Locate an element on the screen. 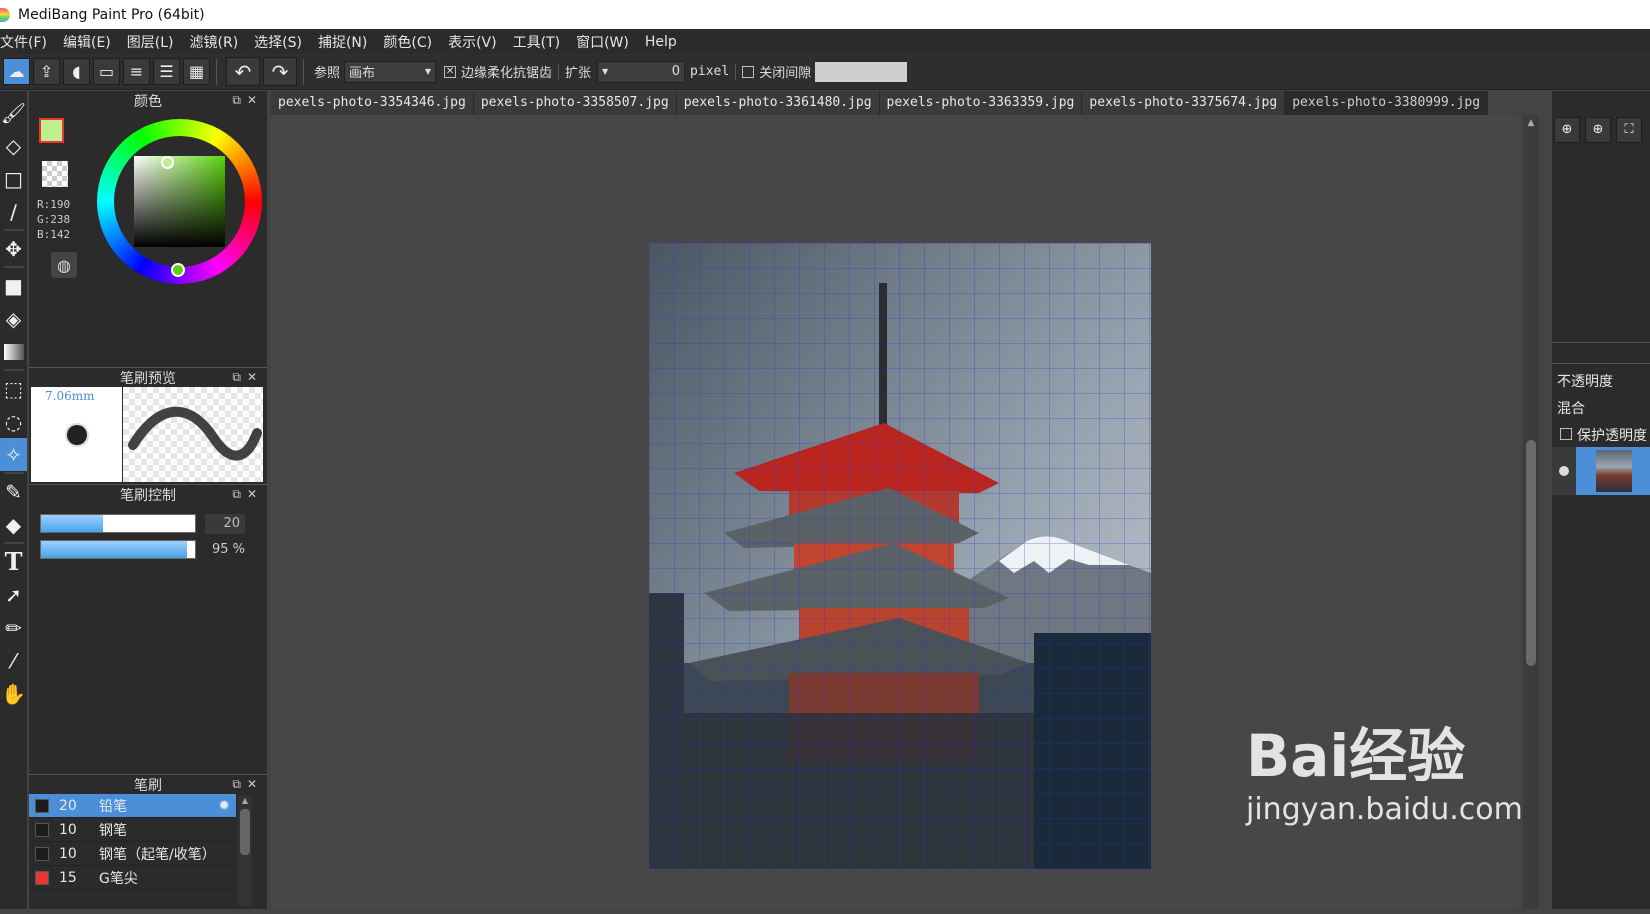 This screenshot has height=914, width=1650. menu-layer: 图层(L) is located at coordinates (150, 42).